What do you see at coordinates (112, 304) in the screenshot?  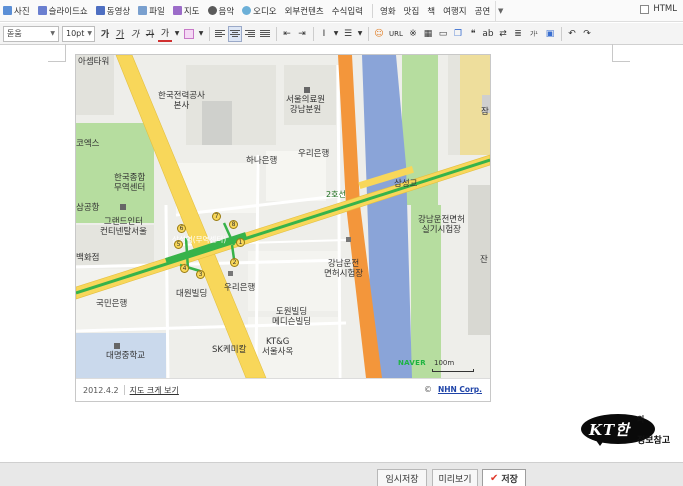 I see `map-label-kookmin-bank: 국민은행` at bounding box center [112, 304].